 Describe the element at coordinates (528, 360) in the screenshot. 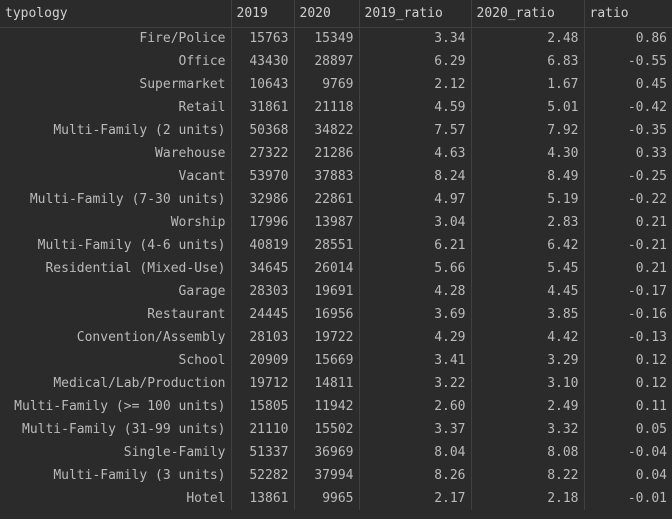

I see `ratio-2020-cell: 3.29` at that location.